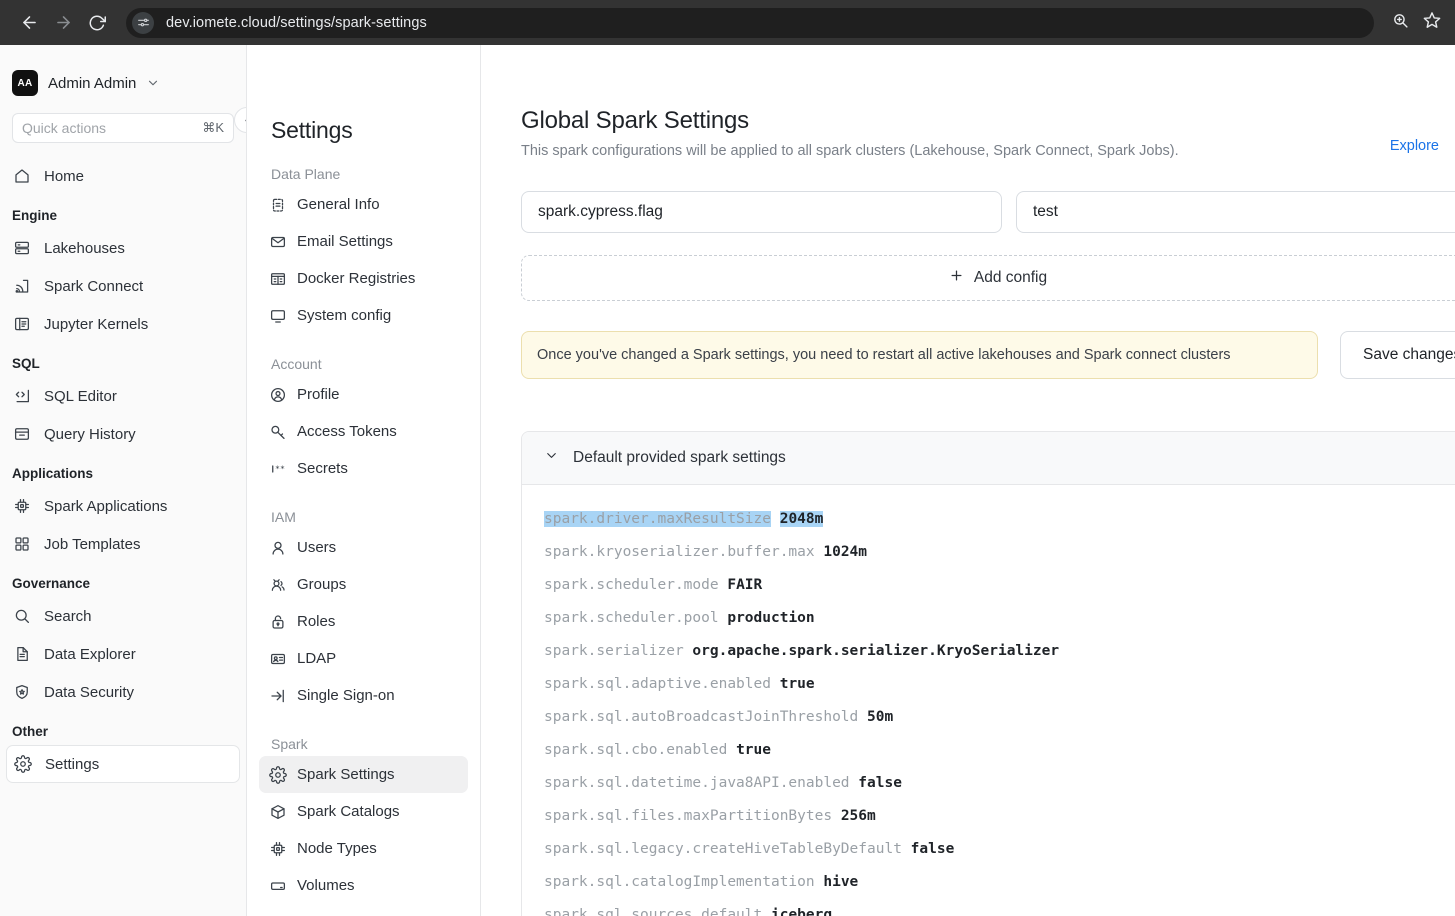 This screenshot has height=916, width=1455. Describe the element at coordinates (278, 469) in the screenshot. I see `secrets-icon: **` at that location.